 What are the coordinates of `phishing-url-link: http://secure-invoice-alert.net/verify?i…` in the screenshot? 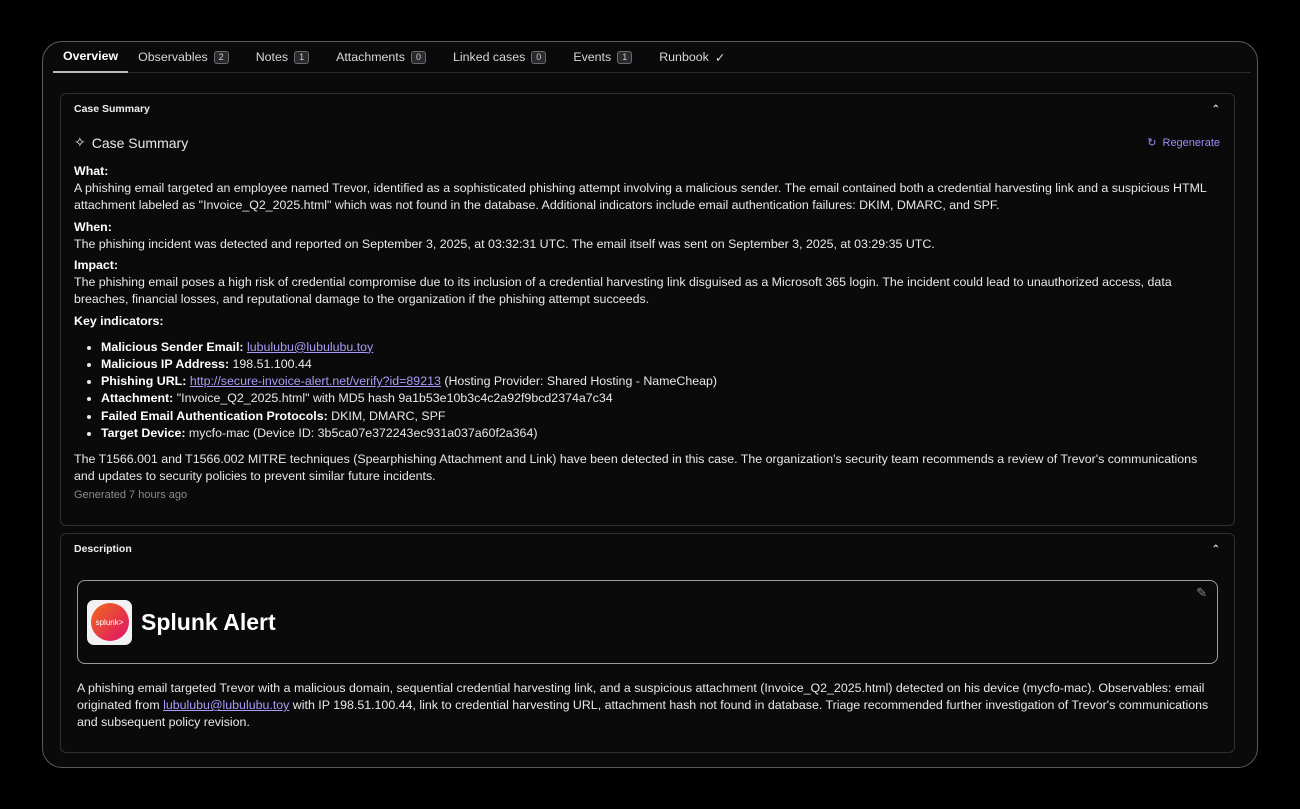 It's located at (315, 381).